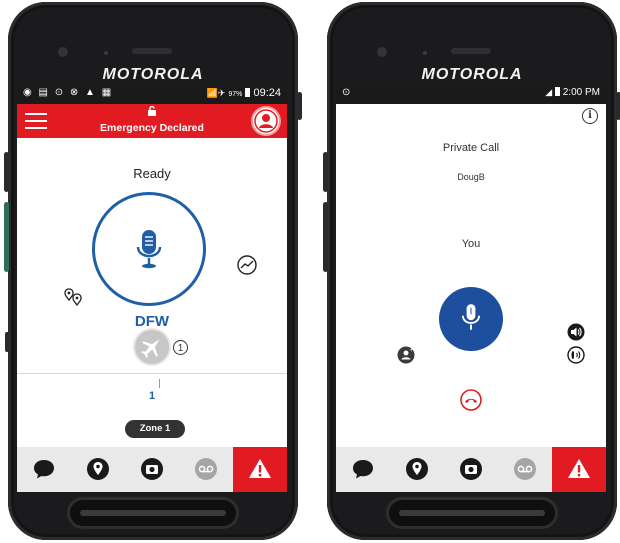 This screenshot has height=543, width=620. What do you see at coordinates (152, 121) in the screenshot?
I see `emergency-header: Emergency Declared` at bounding box center [152, 121].